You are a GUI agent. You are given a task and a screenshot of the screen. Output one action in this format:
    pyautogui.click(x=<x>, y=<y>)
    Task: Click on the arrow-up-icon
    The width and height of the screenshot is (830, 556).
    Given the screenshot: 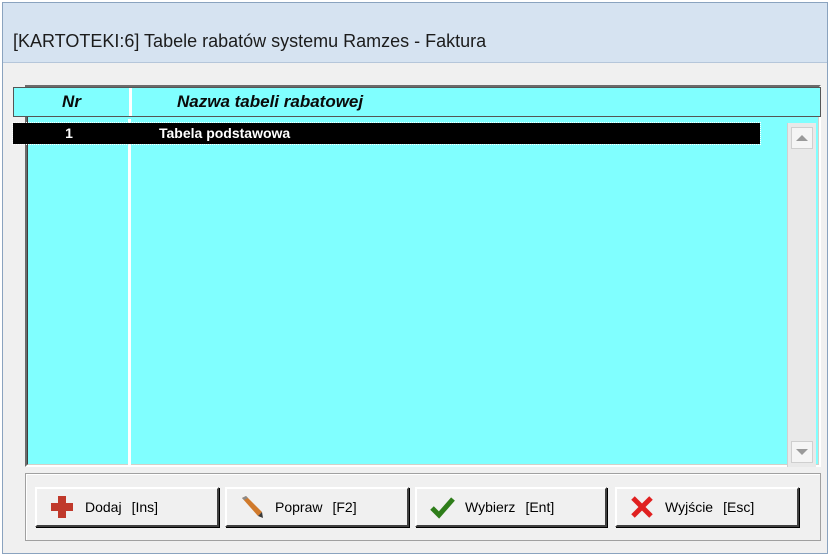 What is the action you would take?
    pyautogui.click(x=802, y=138)
    